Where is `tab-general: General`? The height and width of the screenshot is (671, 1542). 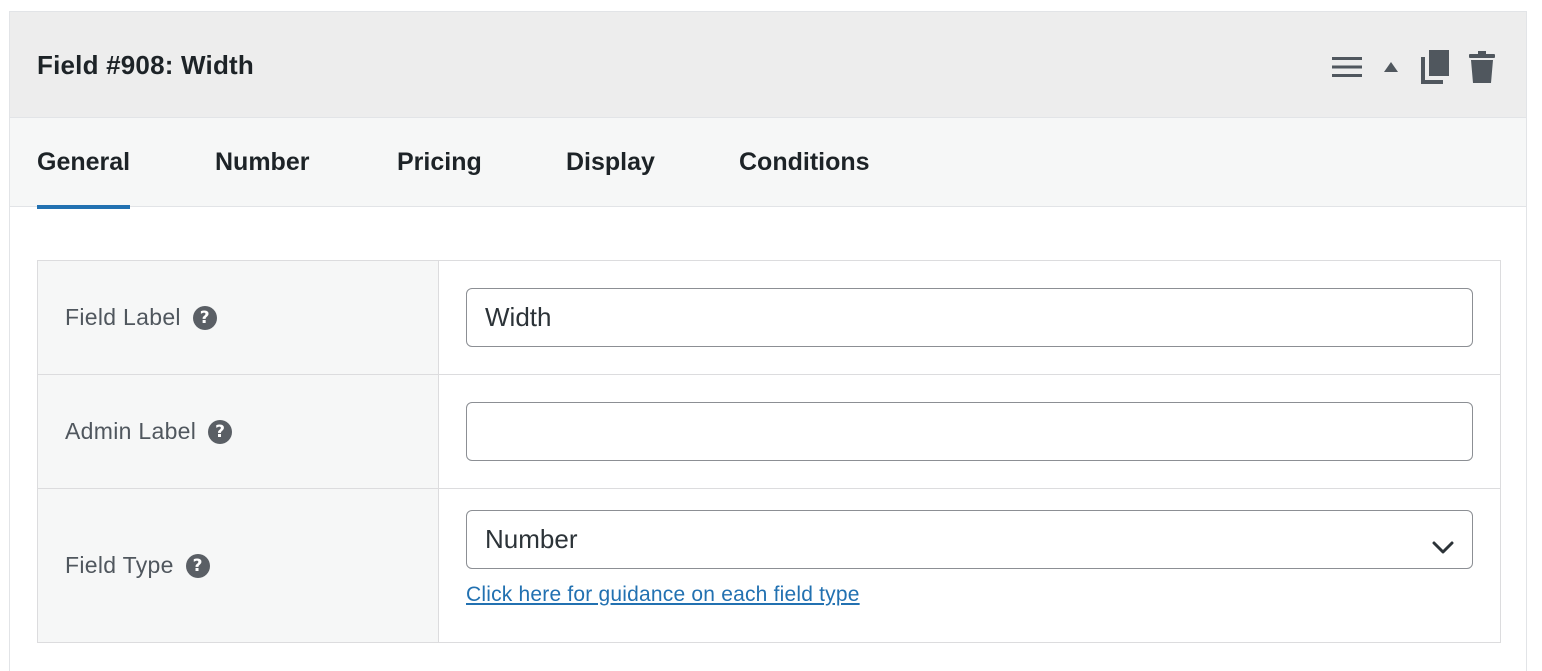 tab-general: General is located at coordinates (84, 178).